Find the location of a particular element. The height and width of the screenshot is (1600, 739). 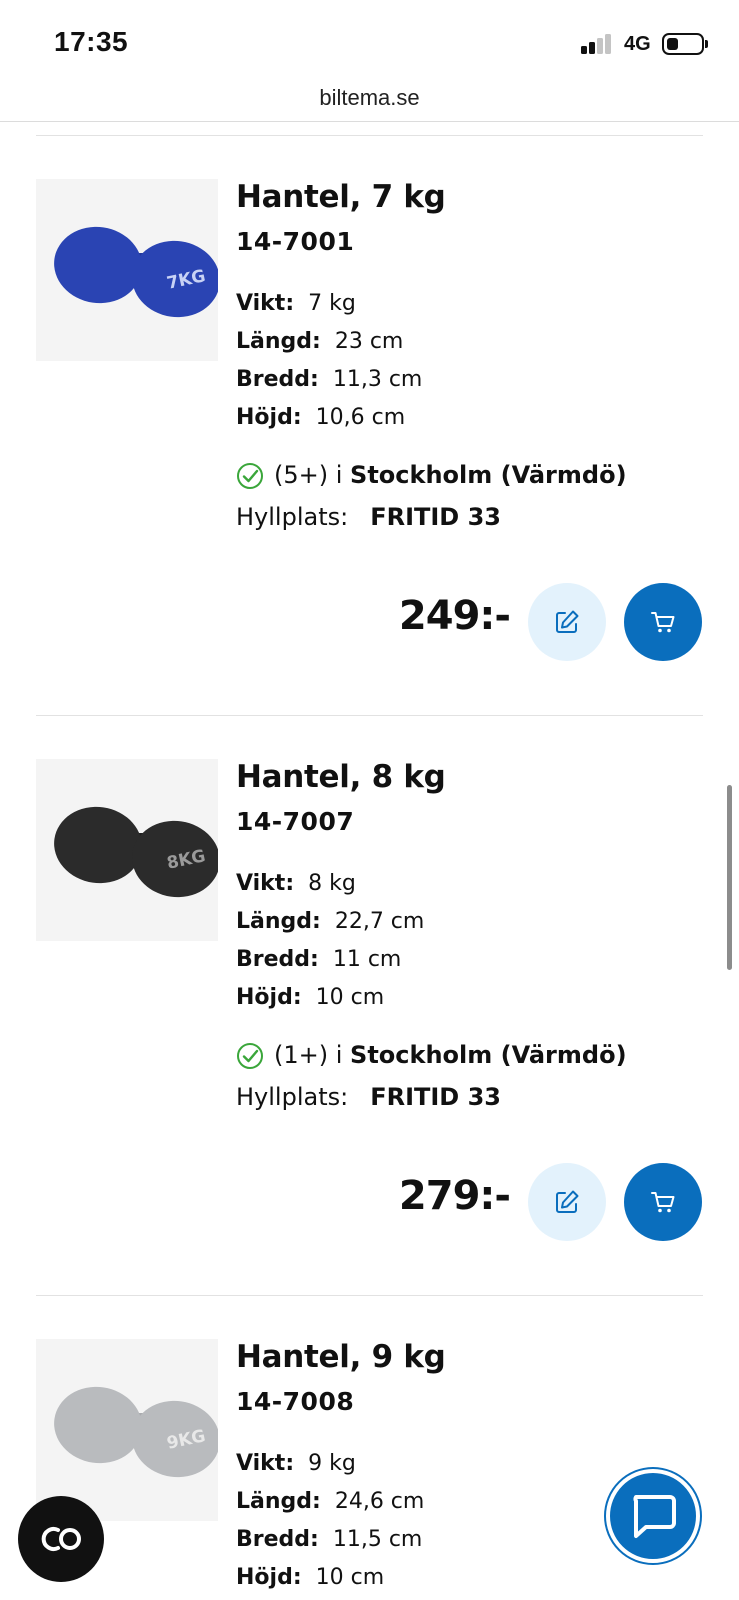

spec-row: Längd: 22,7 cm is located at coordinates (330, 922).